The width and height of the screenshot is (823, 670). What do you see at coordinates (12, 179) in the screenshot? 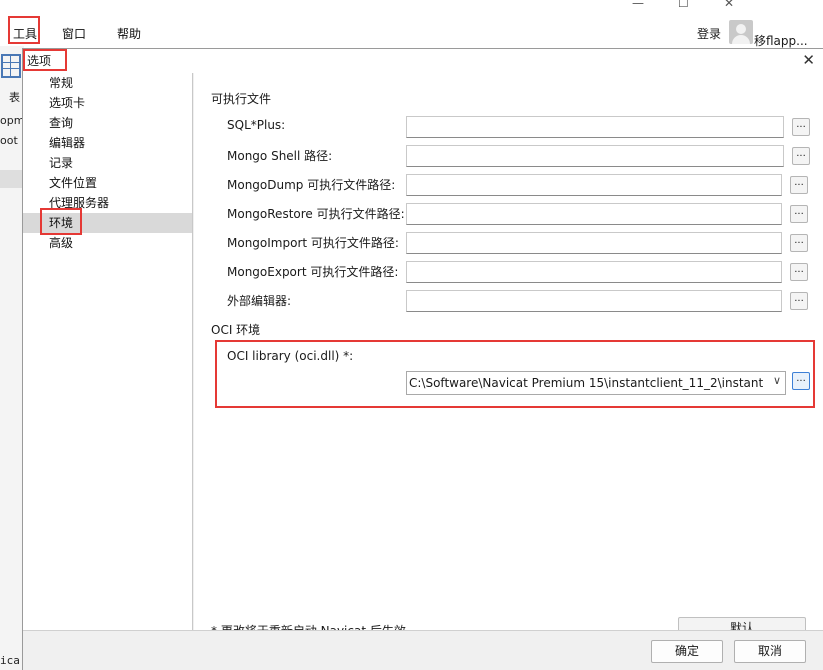
I see `background-selection-band` at bounding box center [12, 179].